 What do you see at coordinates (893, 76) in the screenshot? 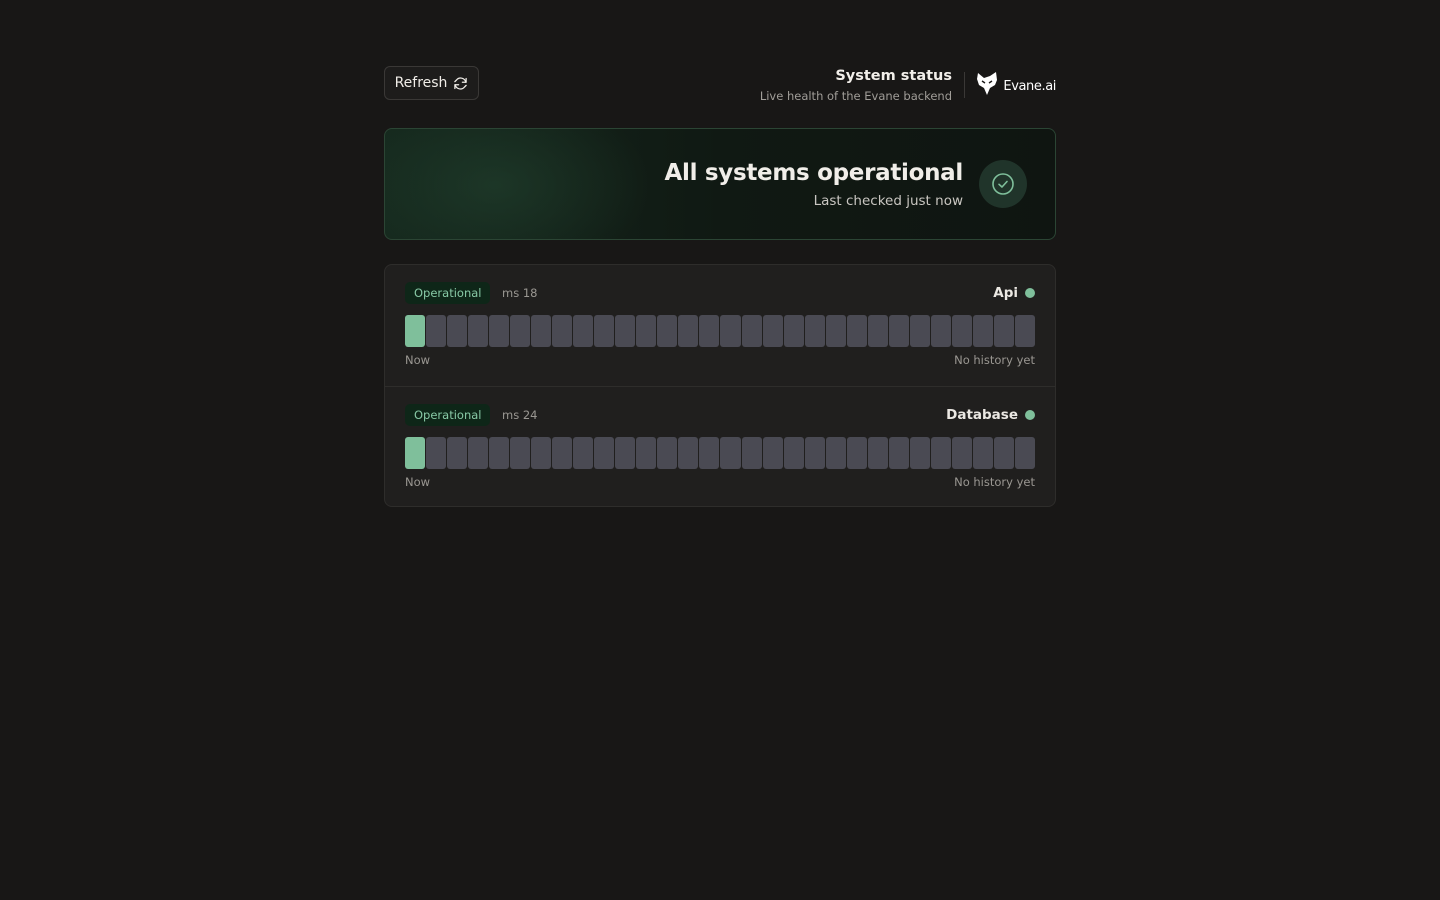
I see `page-title: System status` at bounding box center [893, 76].